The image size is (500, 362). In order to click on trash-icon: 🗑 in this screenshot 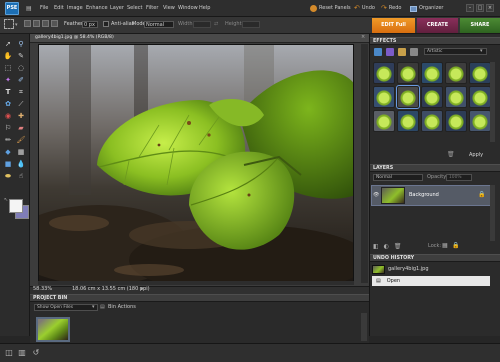, I will do `click(451, 155)`.